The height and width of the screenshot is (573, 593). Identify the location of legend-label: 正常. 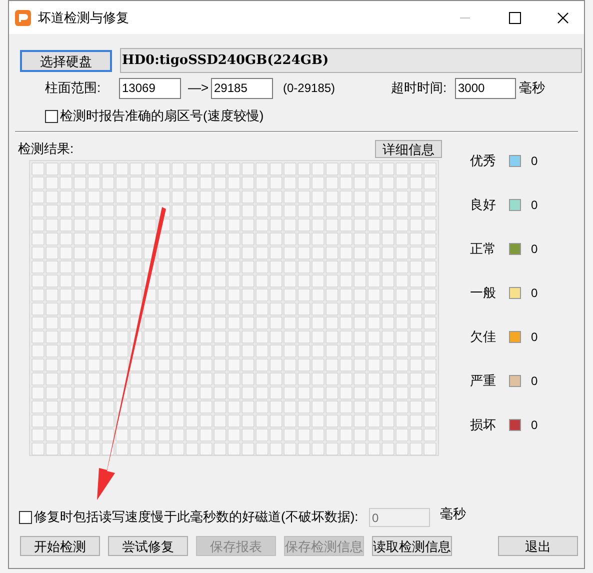
(483, 249).